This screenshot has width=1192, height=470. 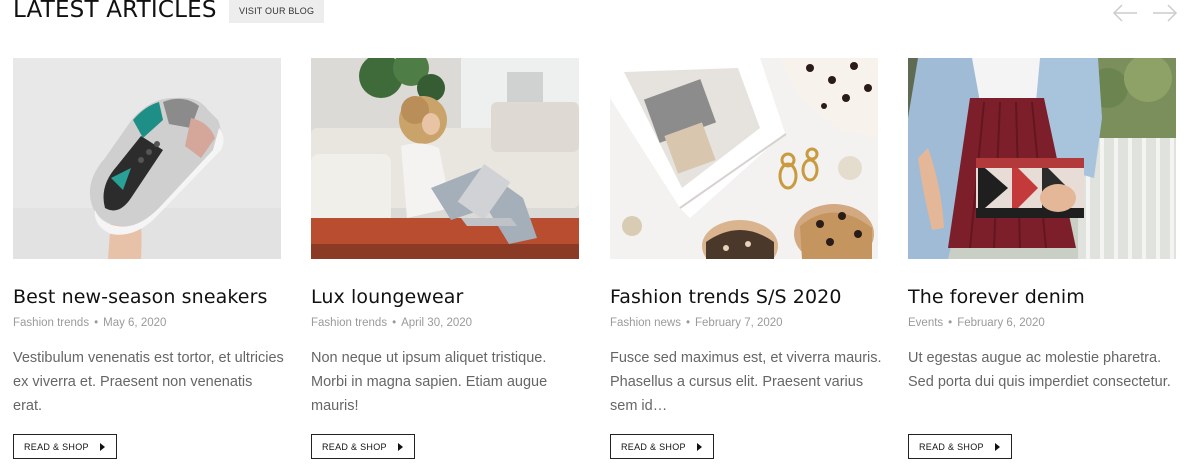 I want to click on articles-header: LATEST ARTICLES VISIT OUR BLOG, so click(x=596, y=15).